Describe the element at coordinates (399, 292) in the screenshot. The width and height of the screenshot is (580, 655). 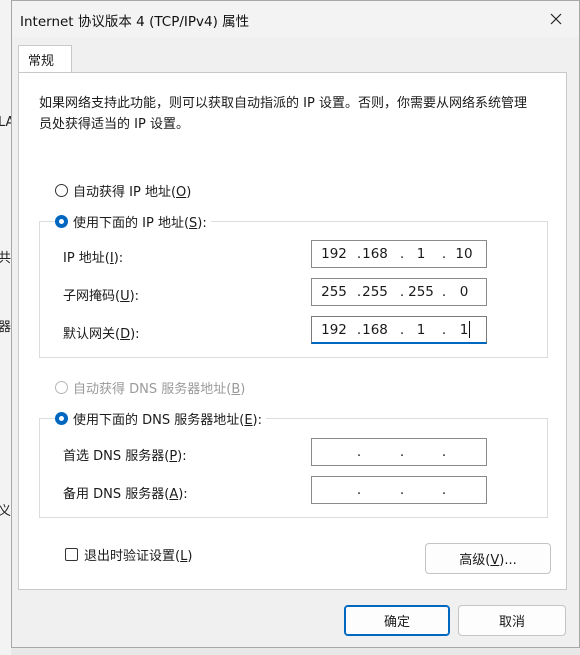
I see `subnet-mask-input: 255 . 255 . 255 . 0` at that location.